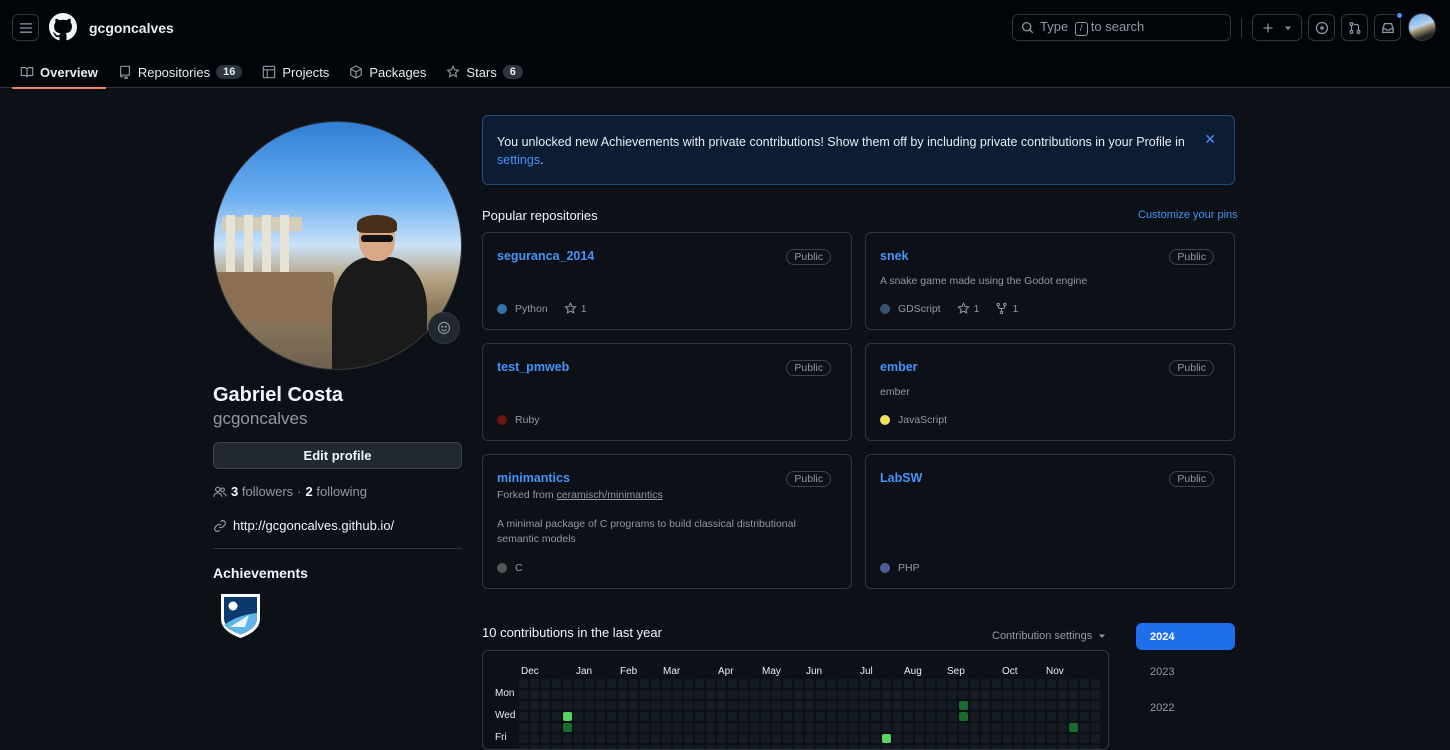  I want to click on year-2023-button: 2023, so click(1185, 671).